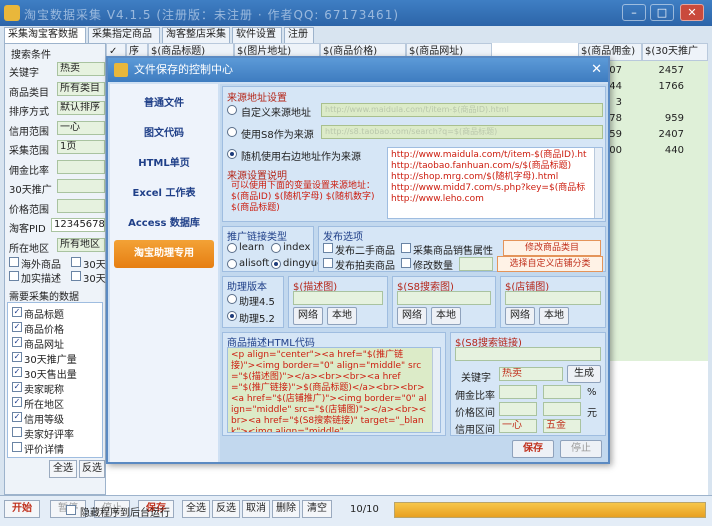 The height and width of the screenshot is (526, 712). What do you see at coordinates (328, 248) in the screenshot?
I see `secondhand-checkbox` at bounding box center [328, 248].